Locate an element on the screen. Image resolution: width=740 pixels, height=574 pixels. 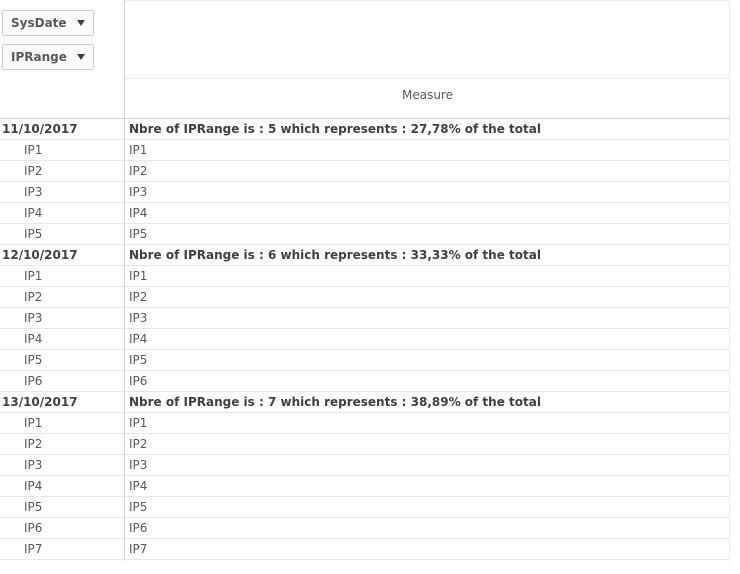
group-date-cell: 11/10/2017 is located at coordinates (62, 129).